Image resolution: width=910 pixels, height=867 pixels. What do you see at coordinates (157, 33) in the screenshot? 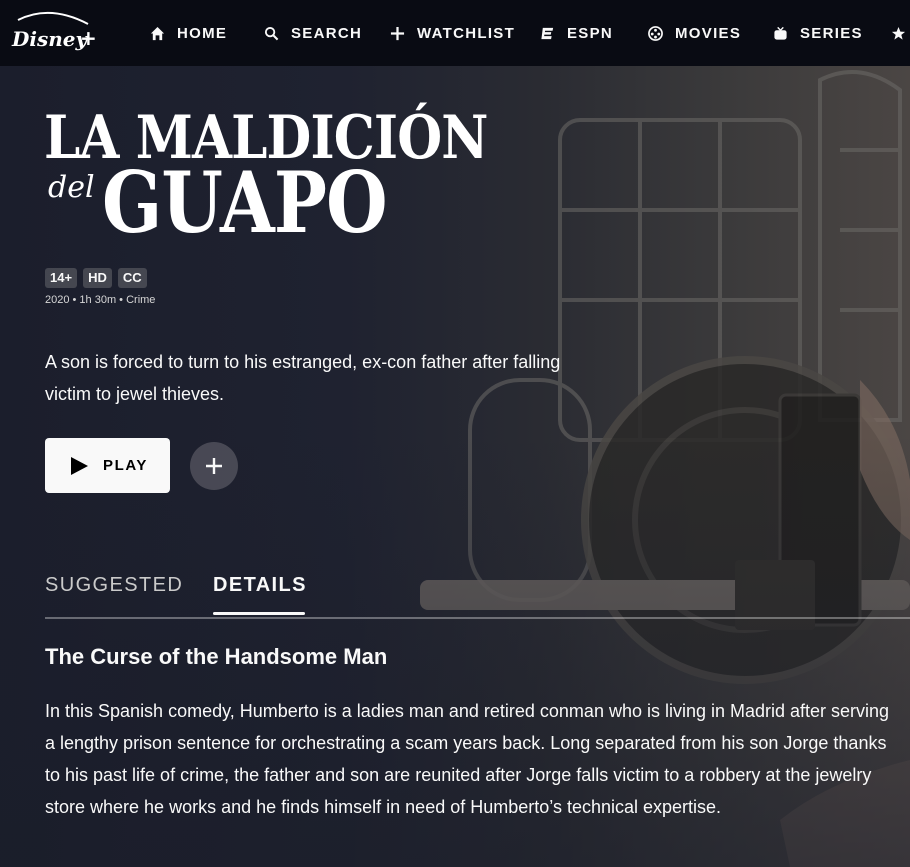
I see `home-icon` at bounding box center [157, 33].